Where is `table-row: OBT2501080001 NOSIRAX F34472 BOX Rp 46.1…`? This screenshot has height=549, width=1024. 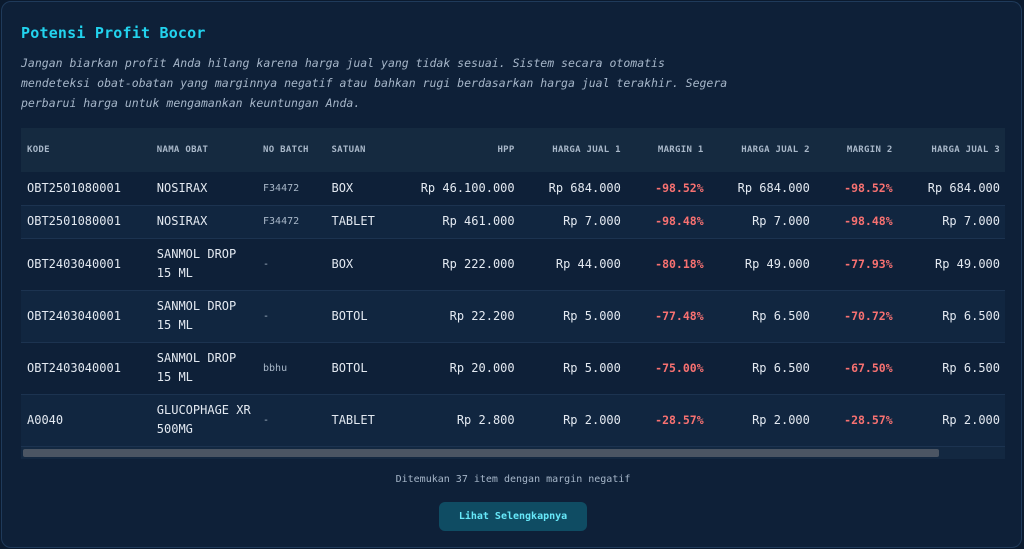
table-row: OBT2501080001 NOSIRAX F34472 BOX Rp 46.1… is located at coordinates (513, 189).